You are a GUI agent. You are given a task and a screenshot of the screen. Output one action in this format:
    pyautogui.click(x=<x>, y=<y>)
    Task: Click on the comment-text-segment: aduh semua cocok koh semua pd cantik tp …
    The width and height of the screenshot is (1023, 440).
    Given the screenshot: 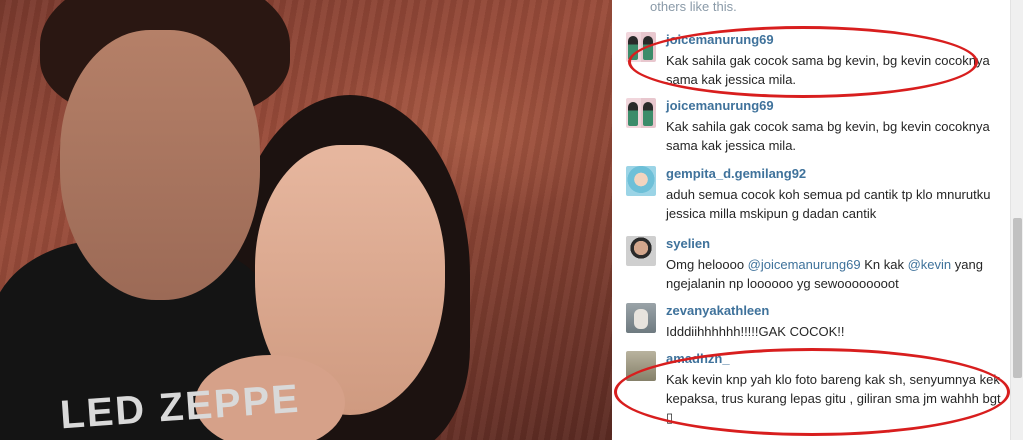 What is the action you would take?
    pyautogui.click(x=828, y=204)
    